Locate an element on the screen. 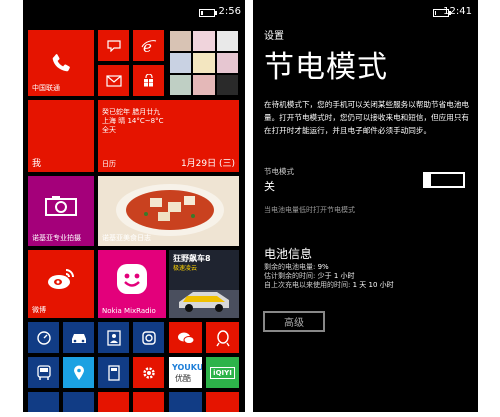 This screenshot has width=500, height=417. gear-icon is located at coordinates (148, 372).